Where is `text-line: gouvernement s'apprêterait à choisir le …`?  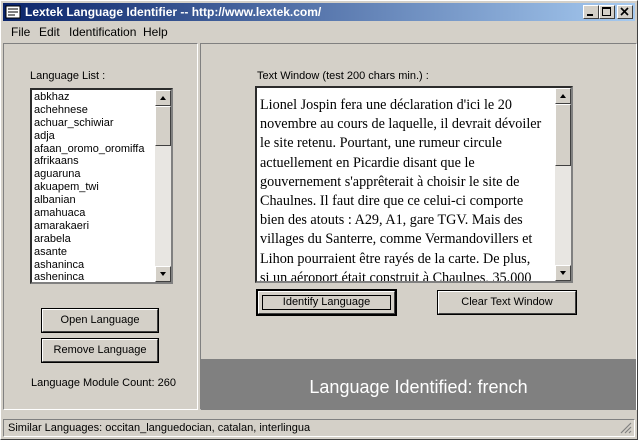
text-line: gouvernement s'apprêterait à choisir le … is located at coordinates (390, 181).